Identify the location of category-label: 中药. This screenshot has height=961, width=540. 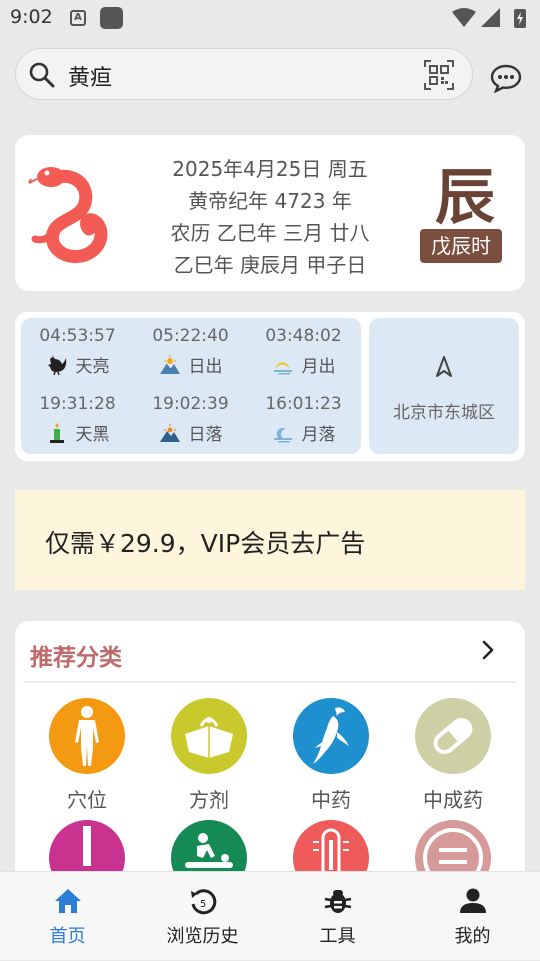
(331, 800).